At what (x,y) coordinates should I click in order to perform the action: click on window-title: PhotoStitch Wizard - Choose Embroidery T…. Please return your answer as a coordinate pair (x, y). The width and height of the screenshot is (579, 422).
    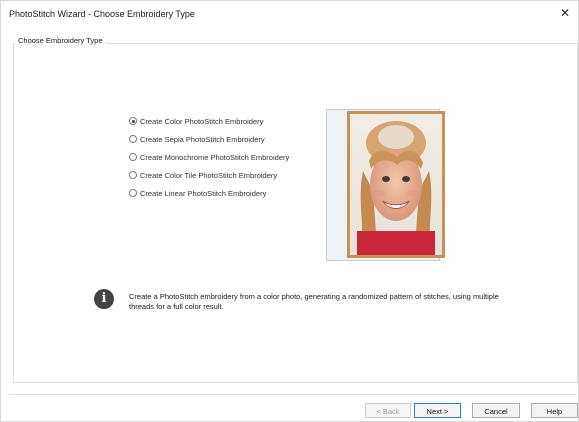
    Looking at the image, I should click on (102, 14).